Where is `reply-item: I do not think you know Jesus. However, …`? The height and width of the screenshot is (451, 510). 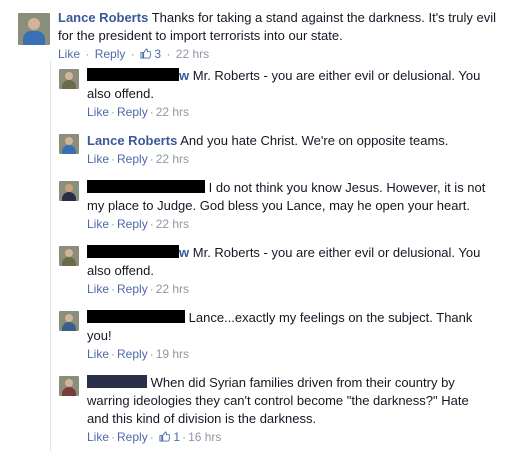
reply-item: I do not think you know Jesus. However, … is located at coordinates (278, 205).